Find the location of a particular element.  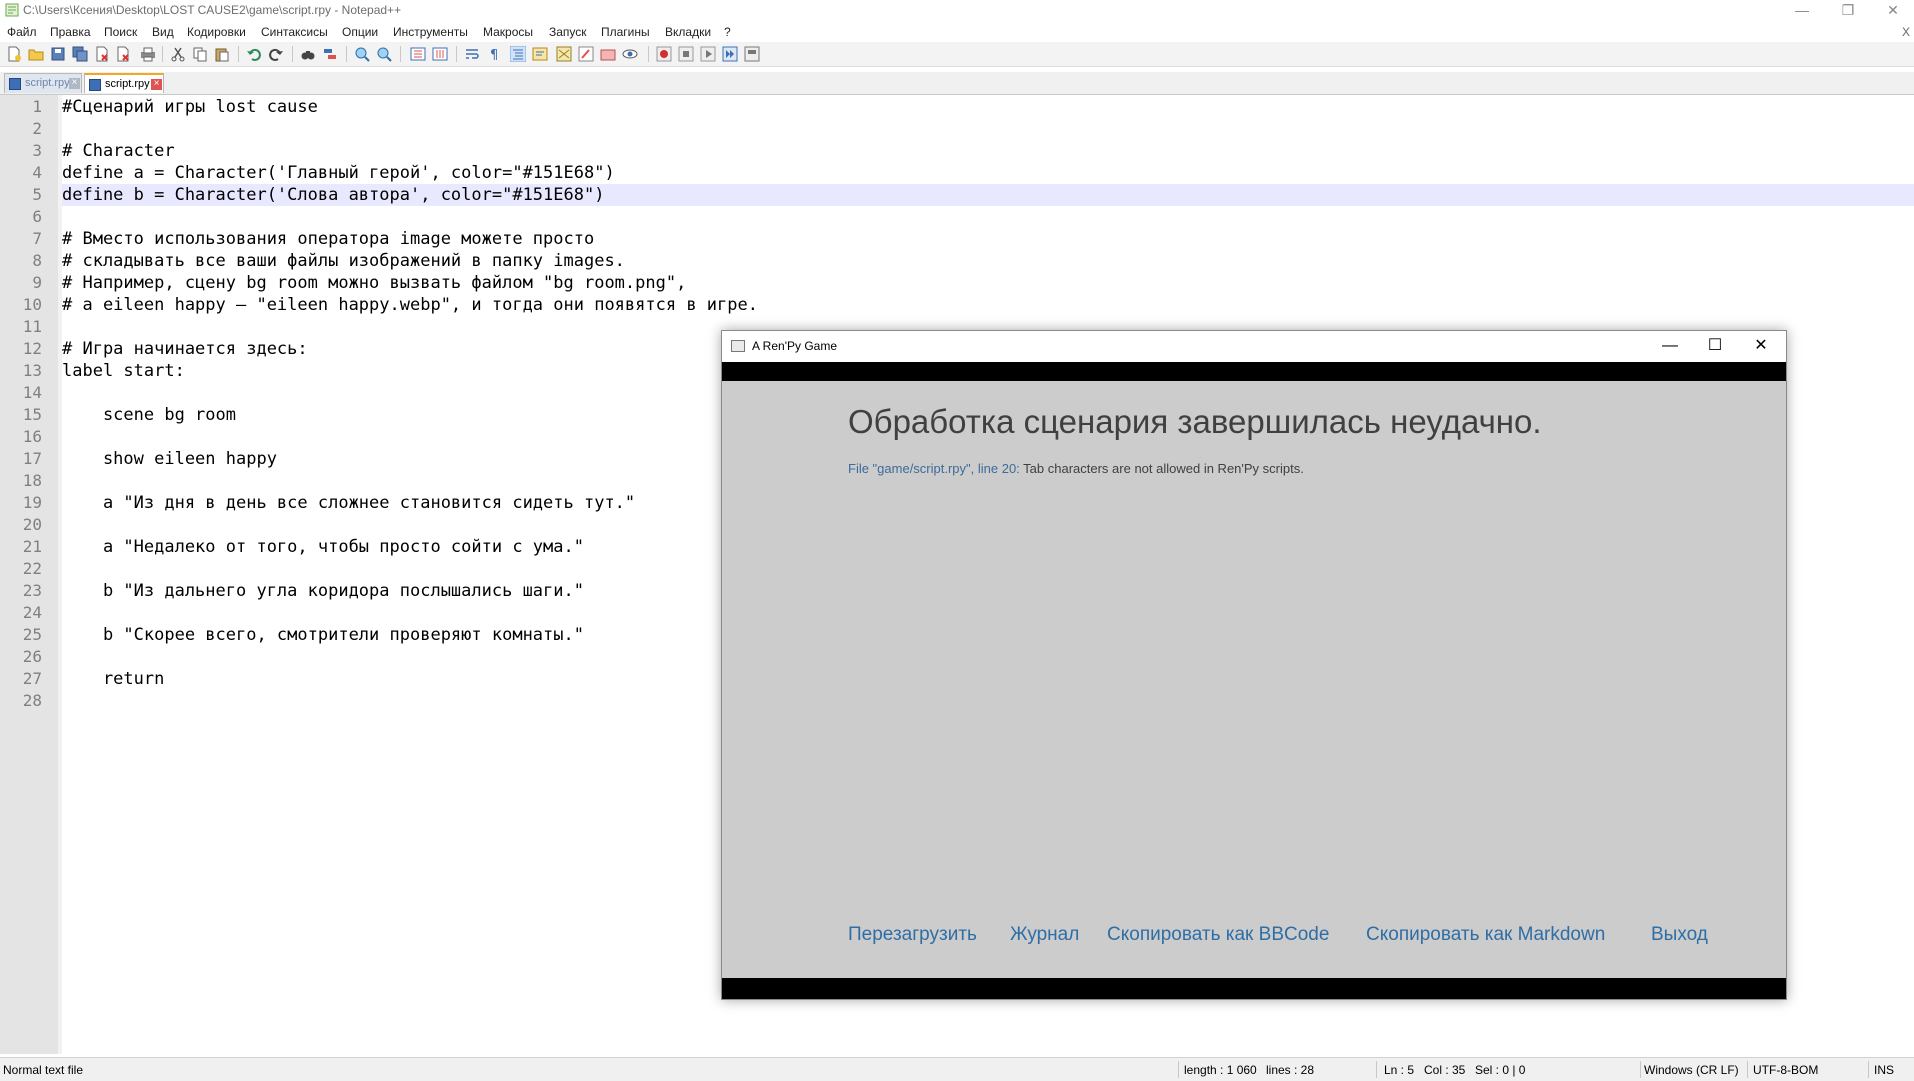

status-encoding: UTF-8-BOM is located at coordinates (1785, 1070).